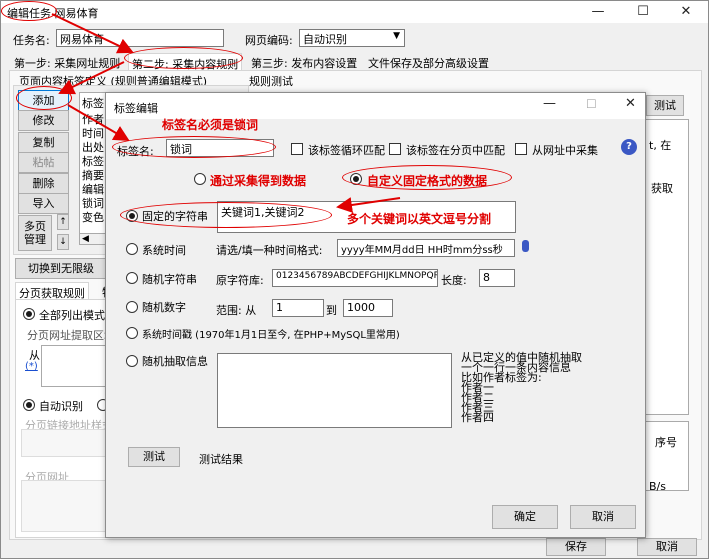 The width and height of the screenshot is (709, 559). I want to click on maximize-icon: ☐, so click(643, 12).